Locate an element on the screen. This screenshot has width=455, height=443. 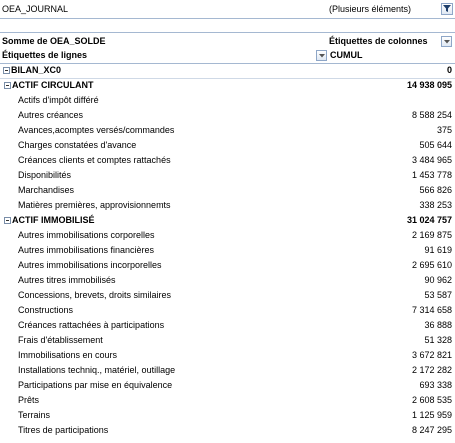
row-label: Titres de participations is located at coordinates (63, 430).